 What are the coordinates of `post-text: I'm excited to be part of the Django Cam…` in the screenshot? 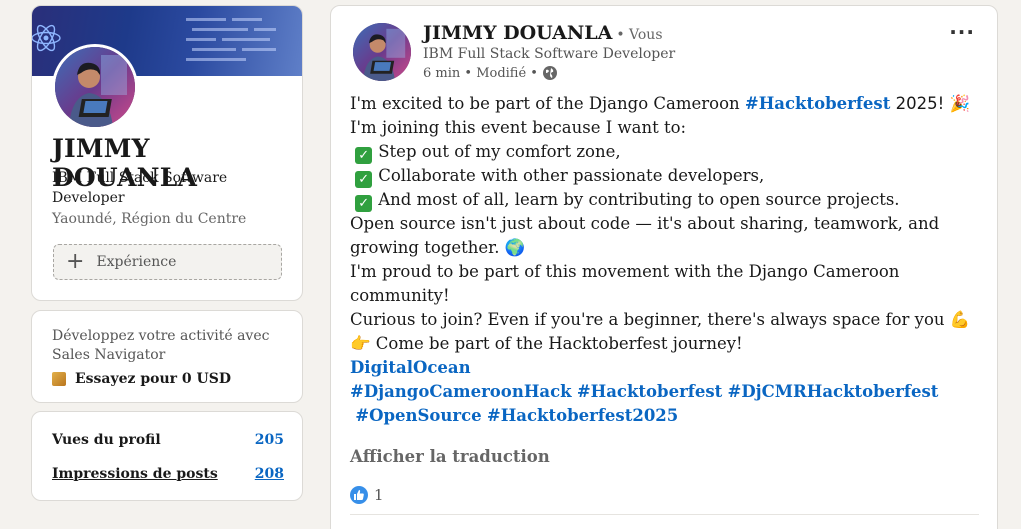 It's located at (547, 103).